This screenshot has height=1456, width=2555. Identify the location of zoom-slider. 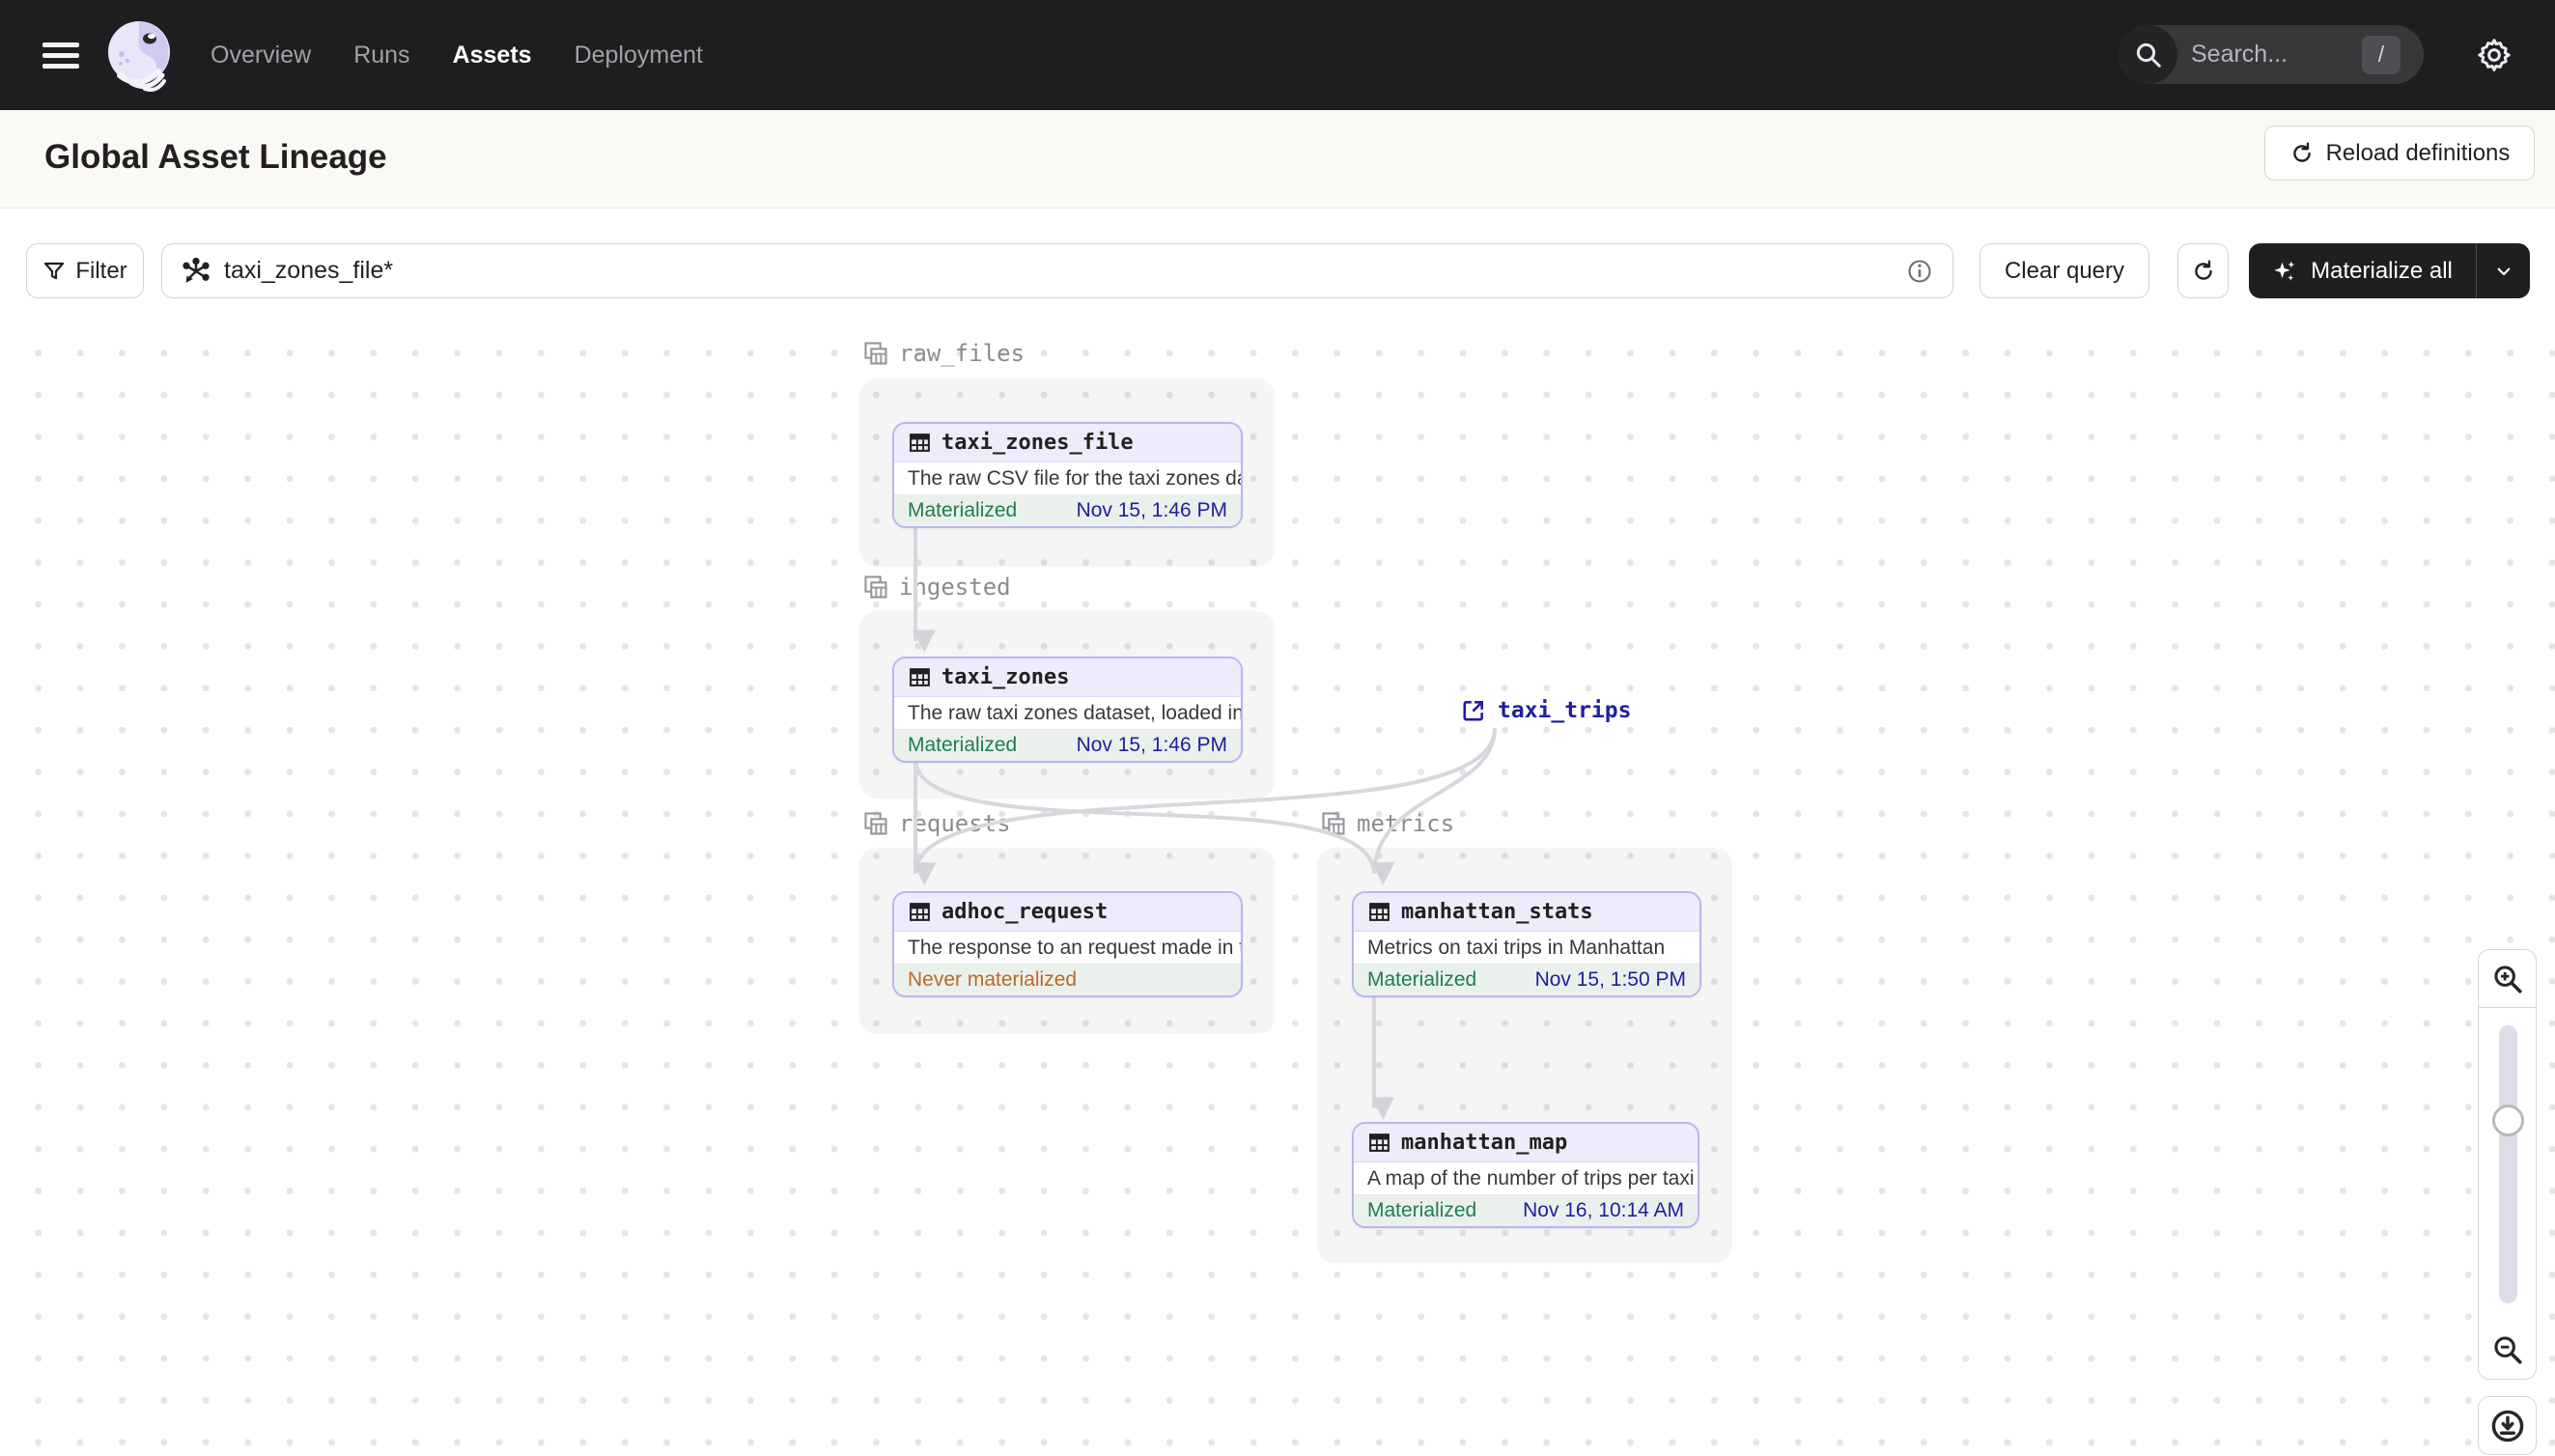
(2507, 1164).